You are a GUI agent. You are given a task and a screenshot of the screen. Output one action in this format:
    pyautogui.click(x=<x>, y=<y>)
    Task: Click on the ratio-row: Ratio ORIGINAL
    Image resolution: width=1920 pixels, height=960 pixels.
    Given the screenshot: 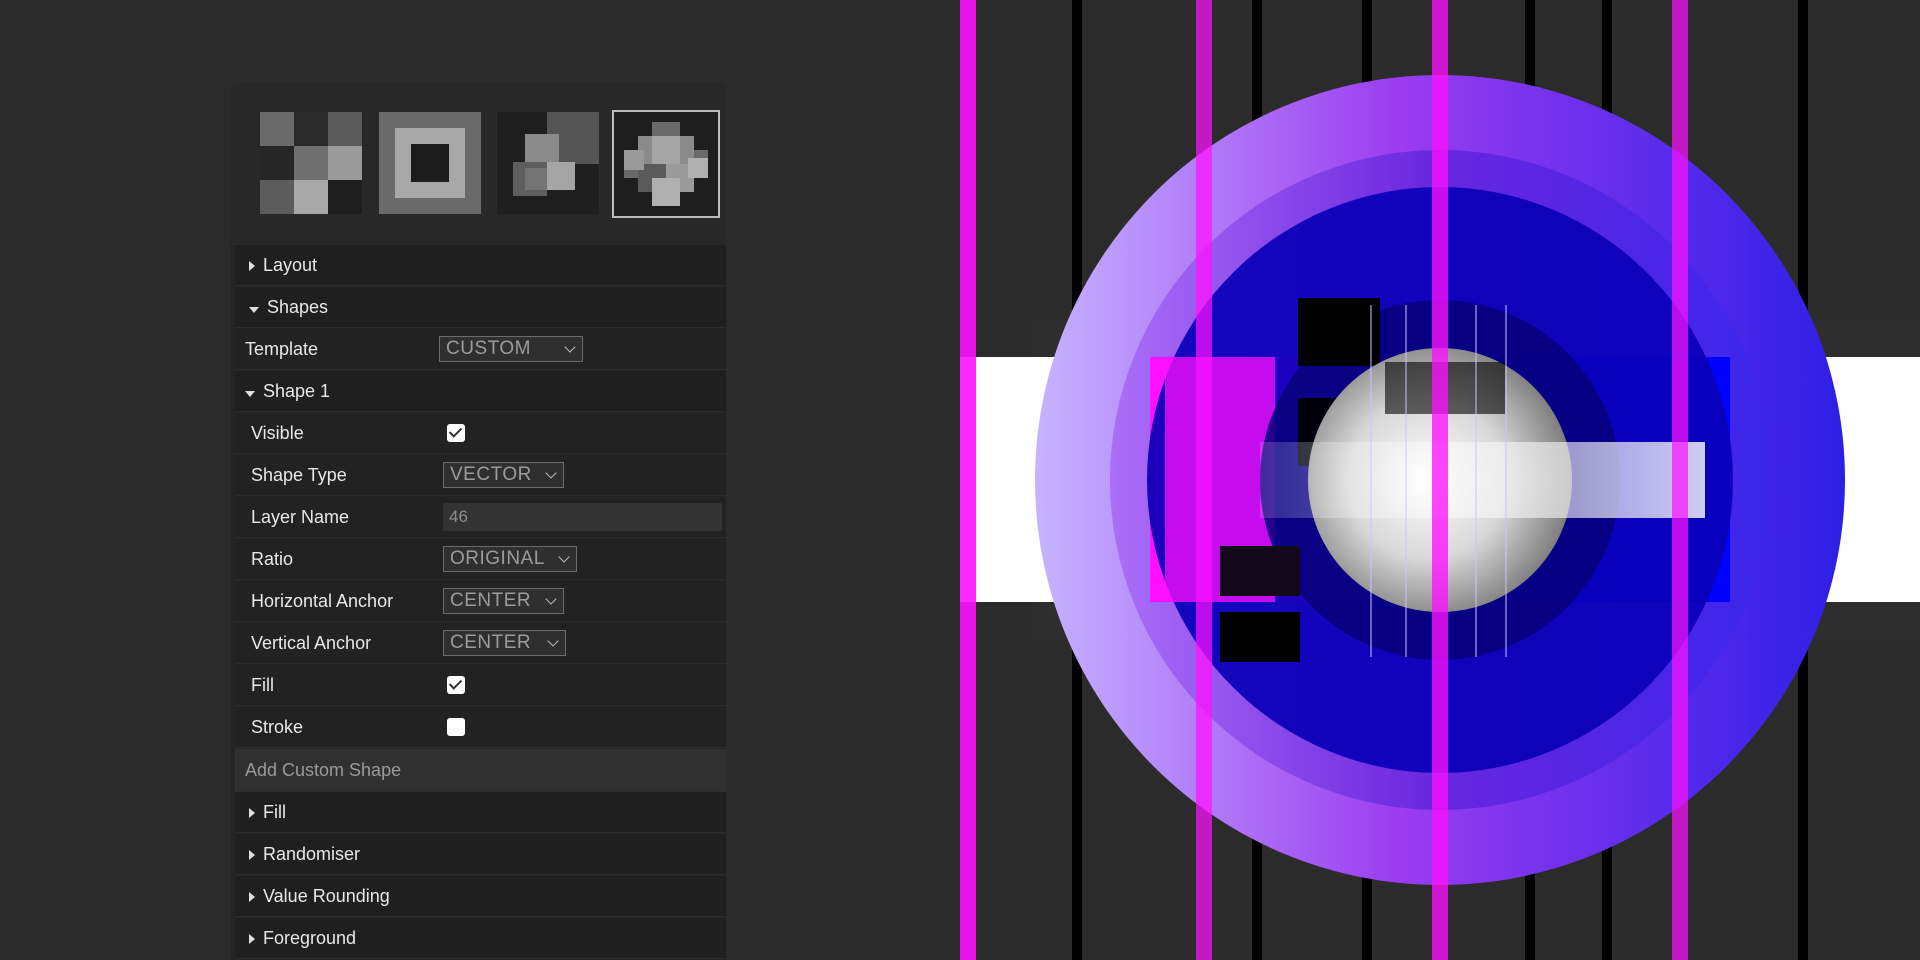 What is the action you would take?
    pyautogui.click(x=480, y=559)
    